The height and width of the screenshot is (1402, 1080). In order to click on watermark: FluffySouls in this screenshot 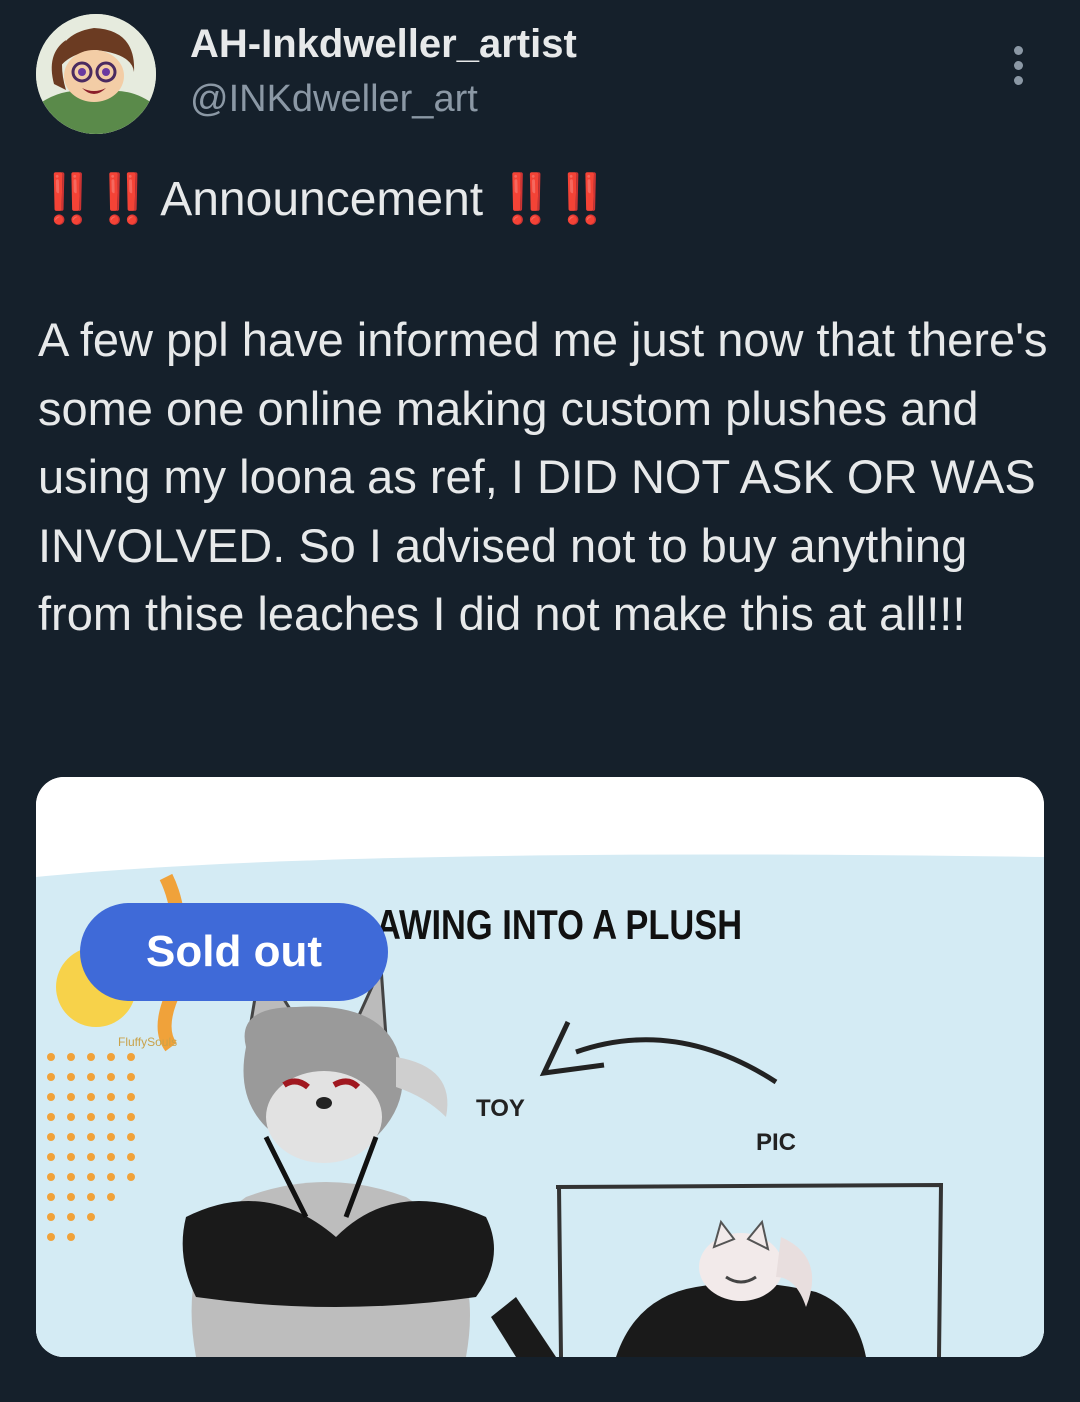, I will do `click(148, 1042)`.